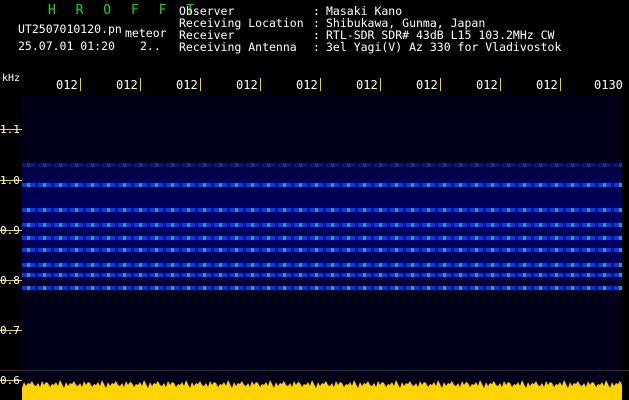 This screenshot has height=400, width=629. I want to click on hrofft-logo: H R O F F T, so click(124, 10).